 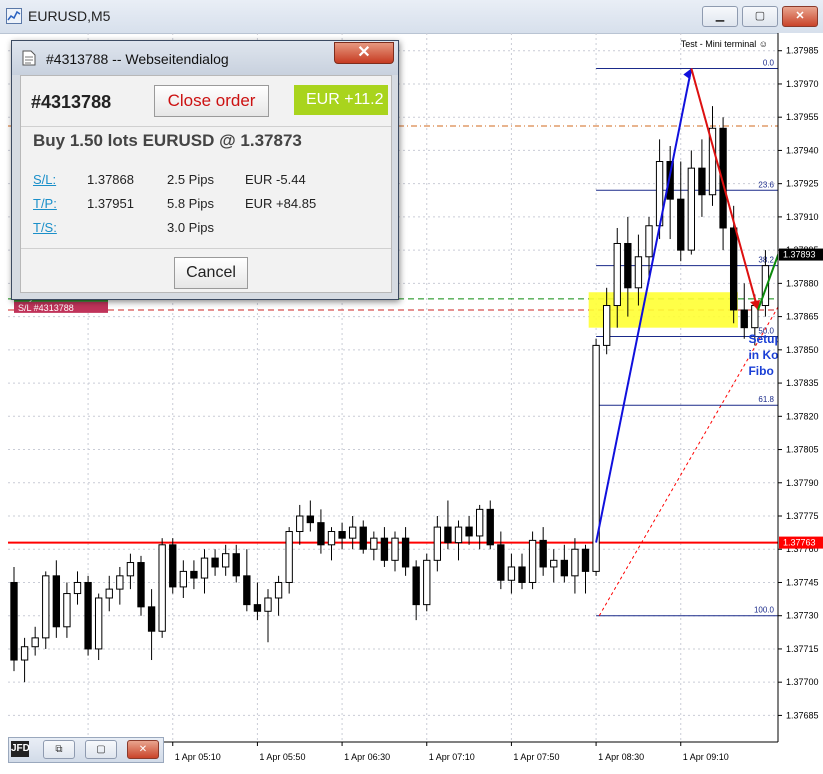 What do you see at coordinates (720, 16) in the screenshot?
I see `minimize-button: ▁` at bounding box center [720, 16].